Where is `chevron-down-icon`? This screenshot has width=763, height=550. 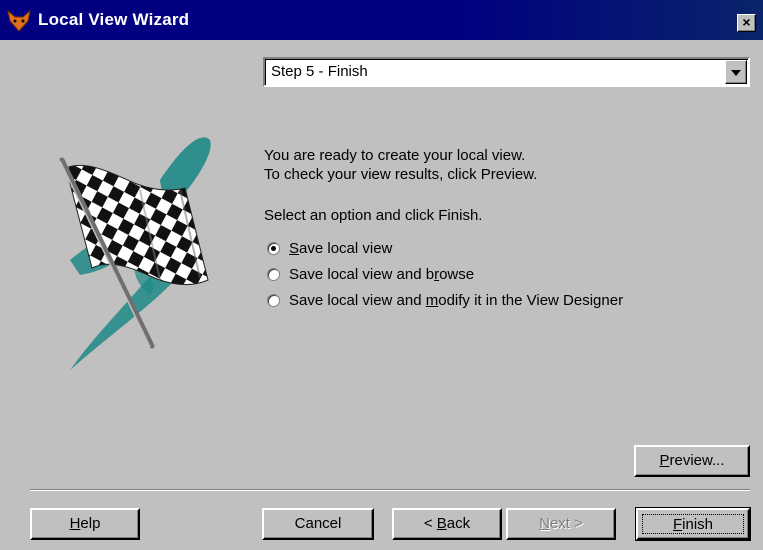 chevron-down-icon is located at coordinates (736, 72).